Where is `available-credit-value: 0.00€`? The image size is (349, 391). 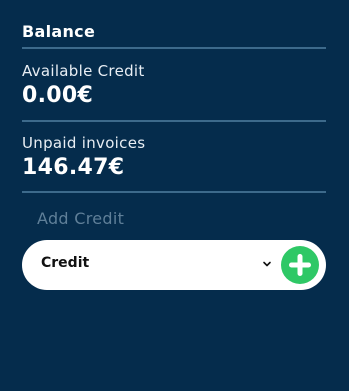
available-credit-value: 0.00€ is located at coordinates (58, 95).